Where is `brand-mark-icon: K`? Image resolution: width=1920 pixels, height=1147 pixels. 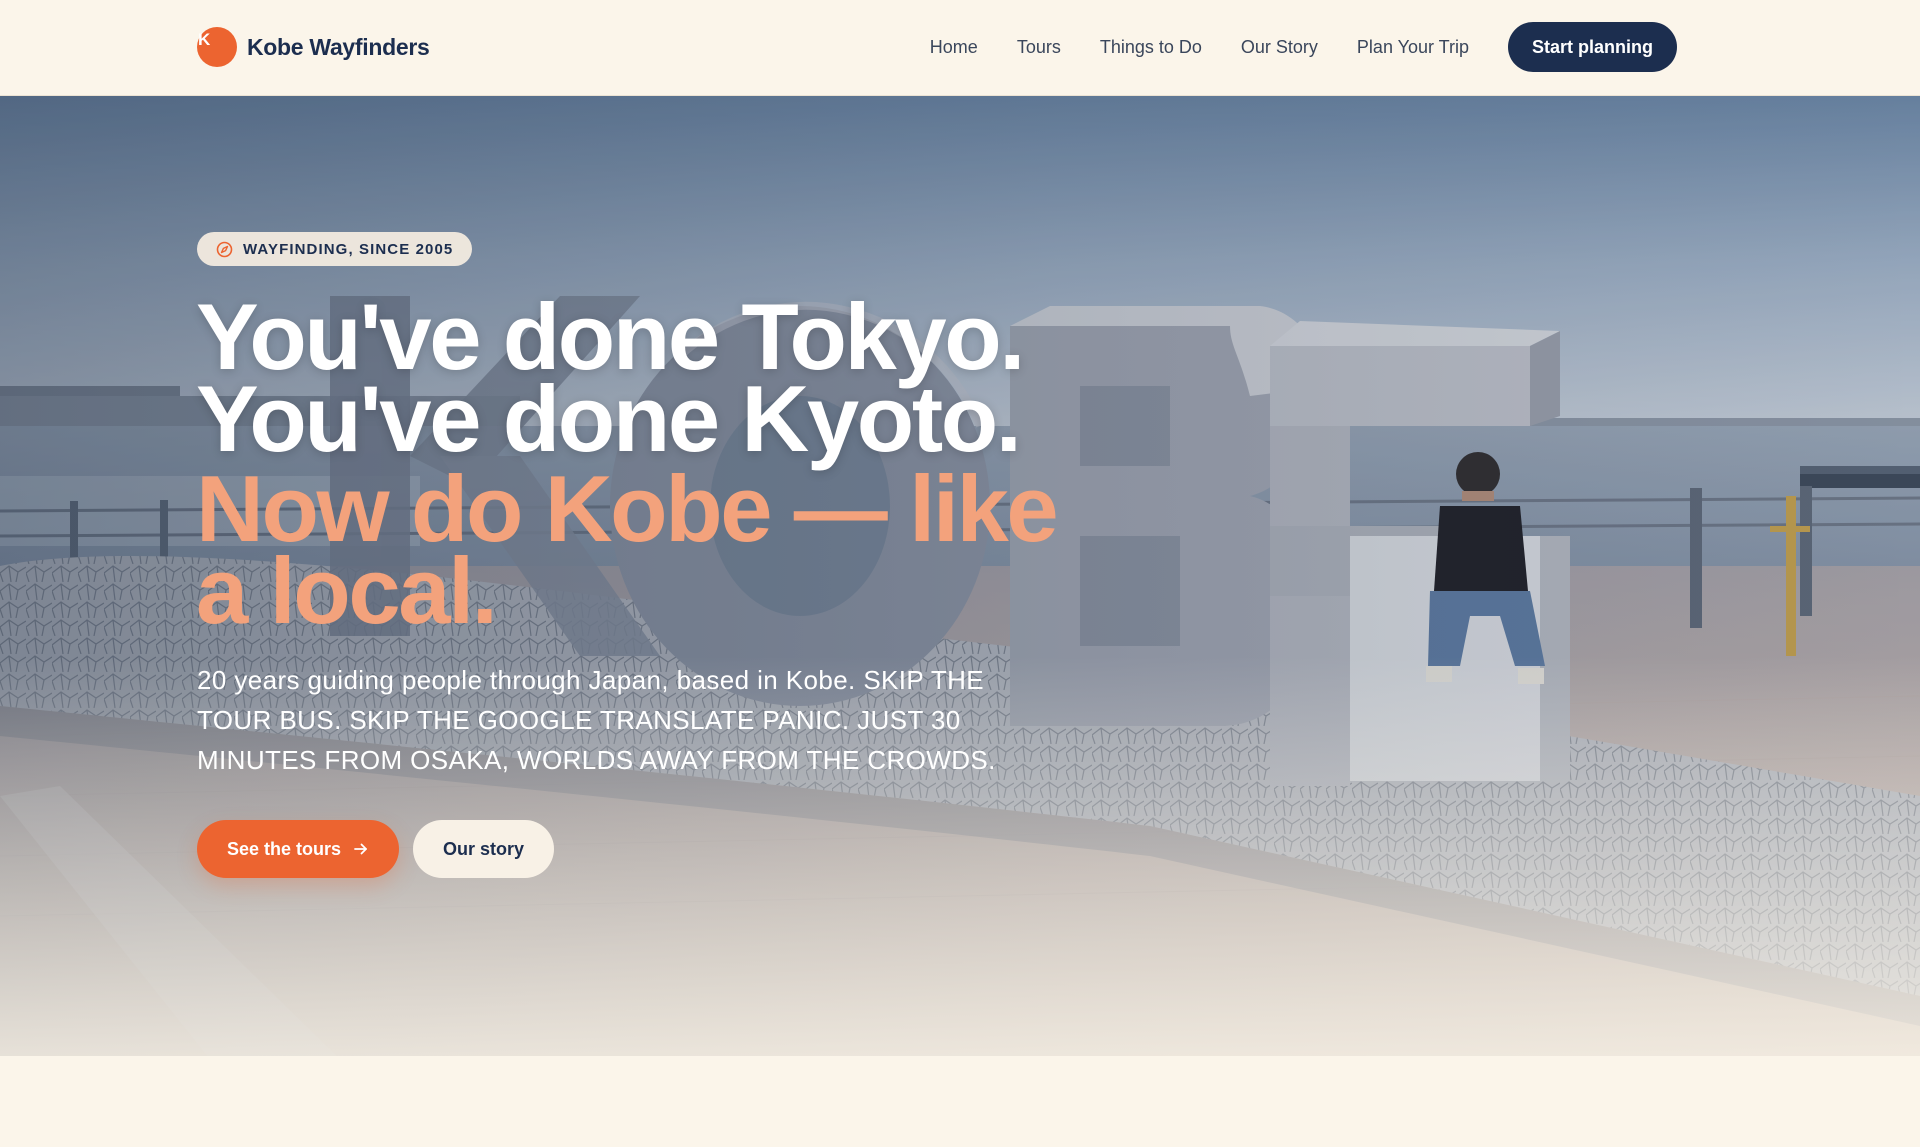 brand-mark-icon: K is located at coordinates (217, 47).